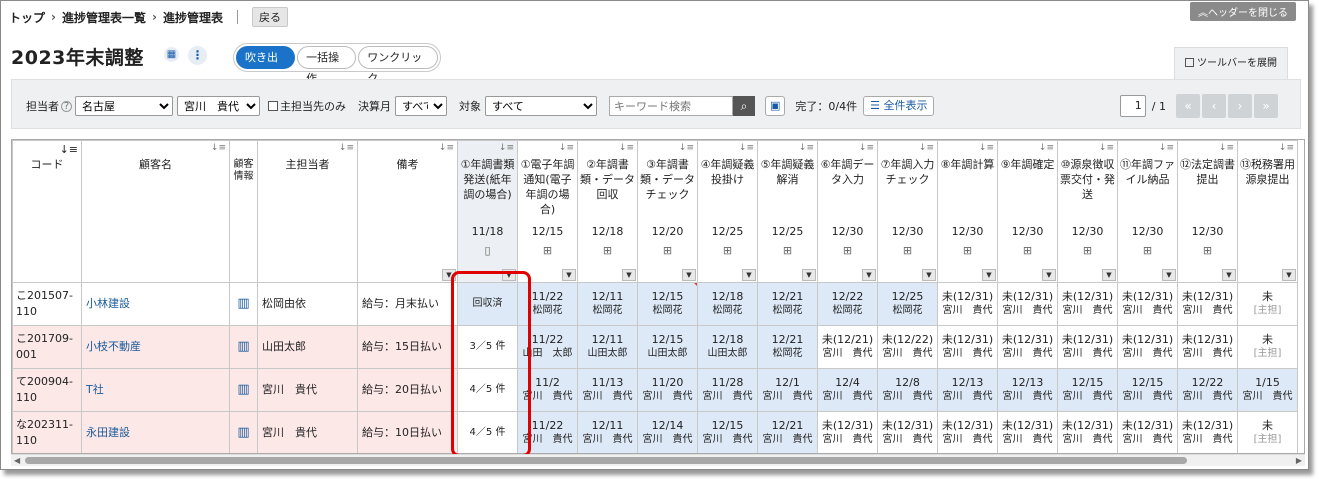 This screenshot has height=479, width=1319. Describe the element at coordinates (727, 347) in the screenshot. I see `task-cell: 12/18 山田太郎` at that location.